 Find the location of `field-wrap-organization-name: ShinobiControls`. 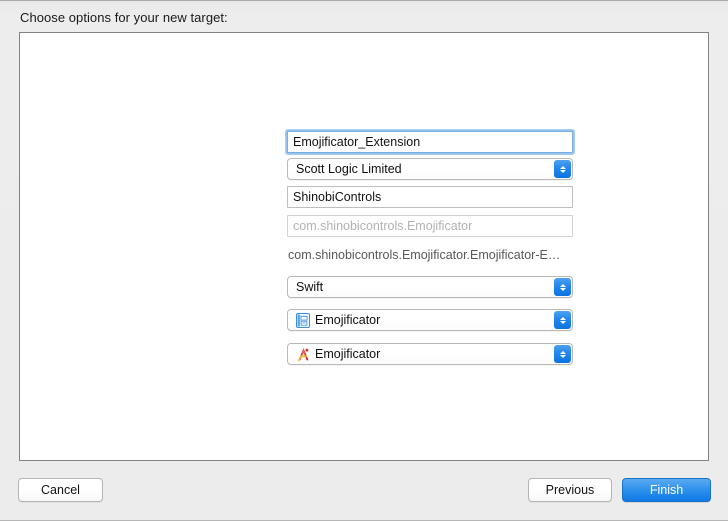

field-wrap-organization-name: ShinobiControls is located at coordinates (430, 197).